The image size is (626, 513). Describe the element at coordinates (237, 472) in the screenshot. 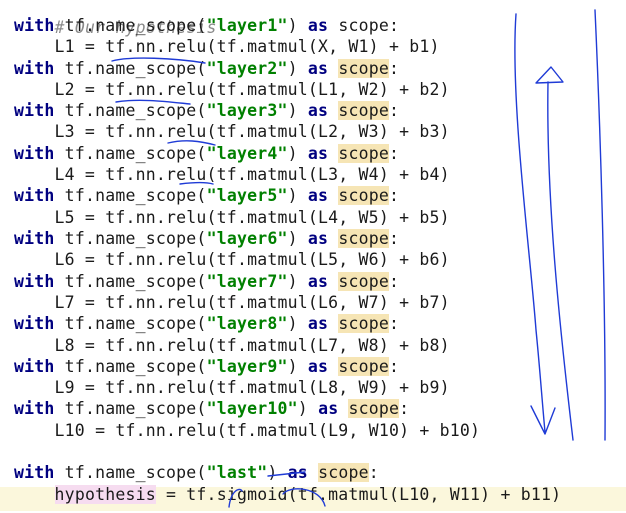

I see `scope-name-string: "last"` at that location.